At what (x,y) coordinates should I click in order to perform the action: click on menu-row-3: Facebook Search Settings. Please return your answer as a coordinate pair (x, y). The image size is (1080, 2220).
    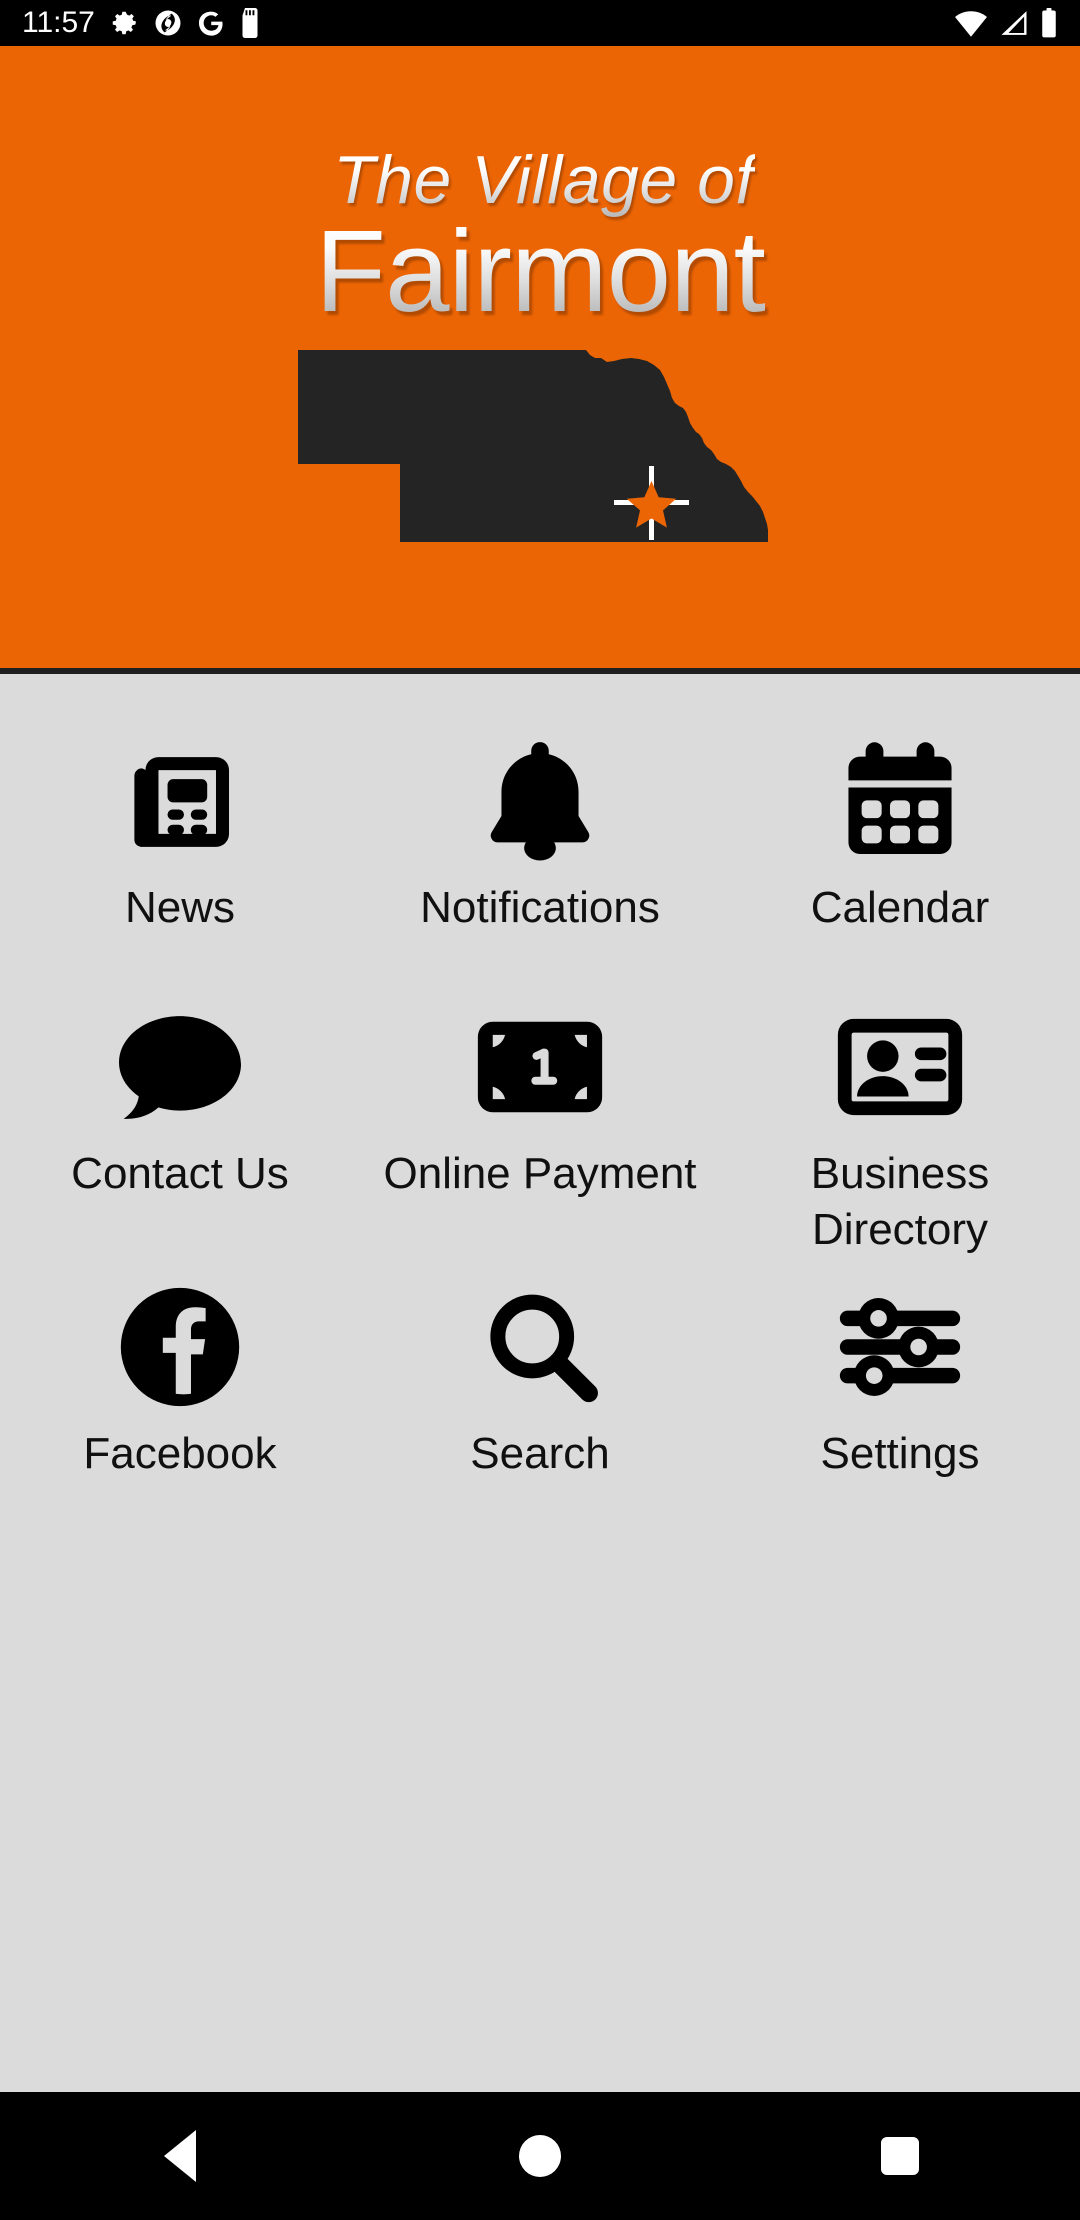
    Looking at the image, I should click on (540, 1377).